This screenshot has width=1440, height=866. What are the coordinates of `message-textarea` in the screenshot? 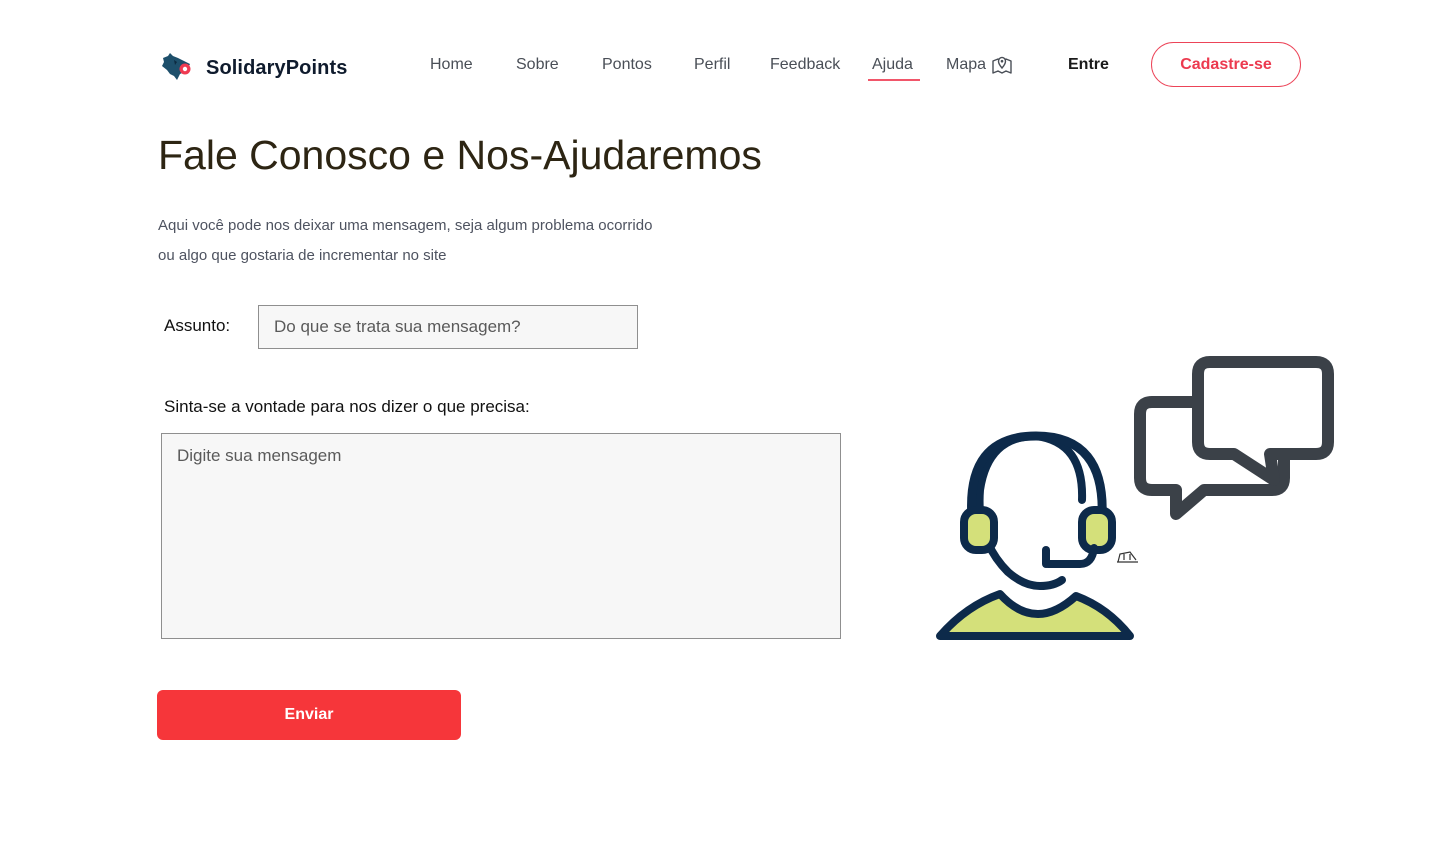 It's located at (501, 536).